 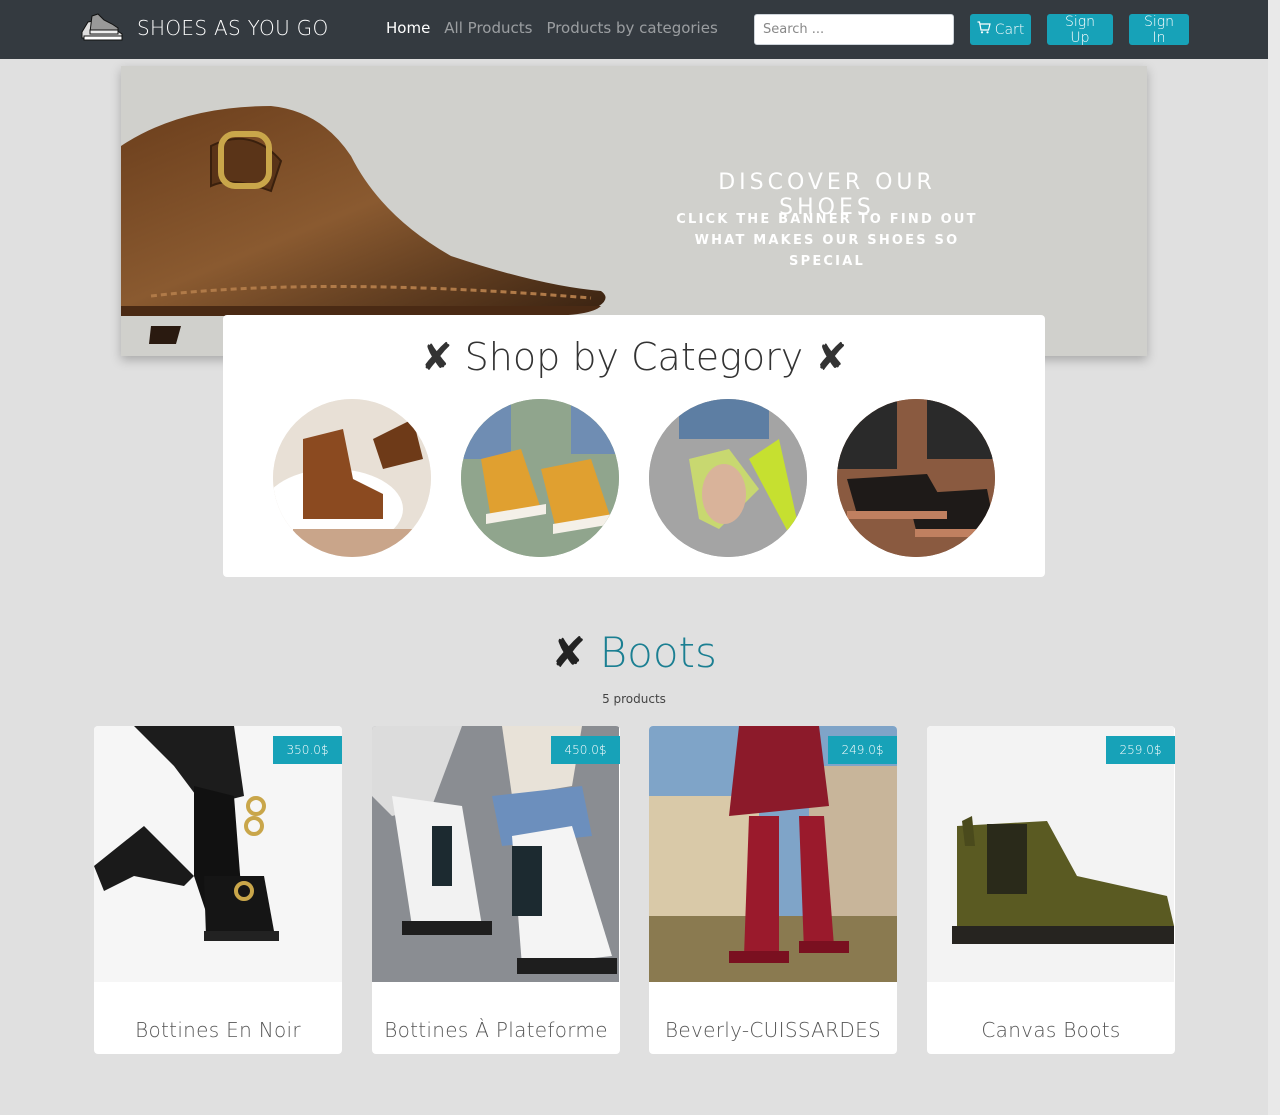 What do you see at coordinates (1051, 1030) in the screenshot?
I see `product-name: Canvas Boots` at bounding box center [1051, 1030].